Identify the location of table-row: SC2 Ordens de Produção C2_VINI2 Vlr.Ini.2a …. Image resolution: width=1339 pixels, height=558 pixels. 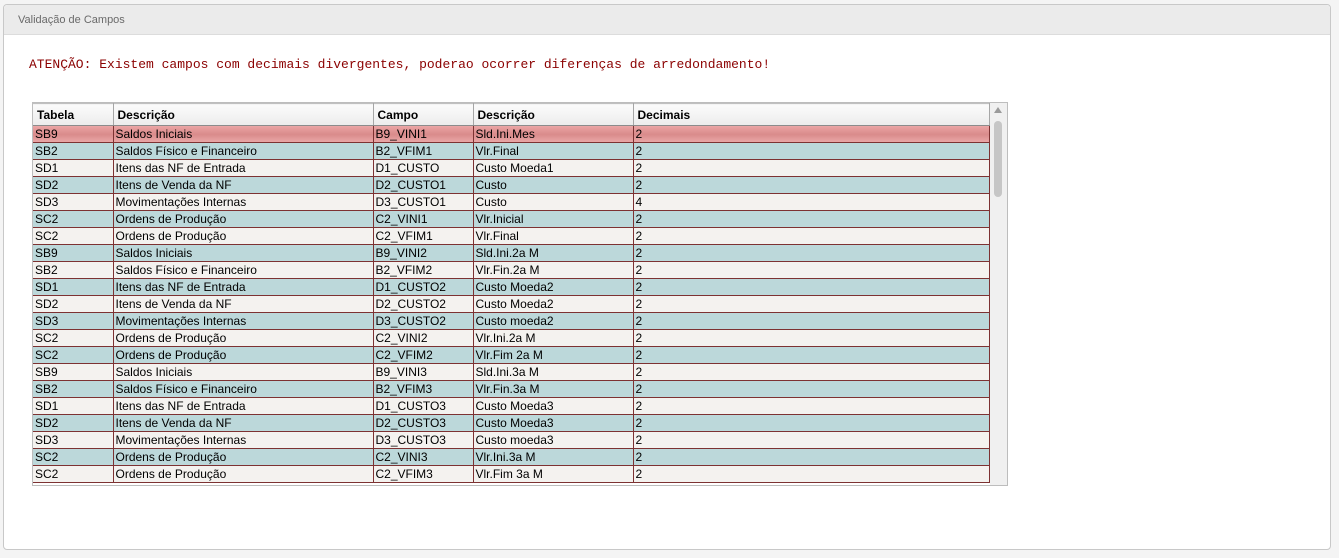
(511, 338).